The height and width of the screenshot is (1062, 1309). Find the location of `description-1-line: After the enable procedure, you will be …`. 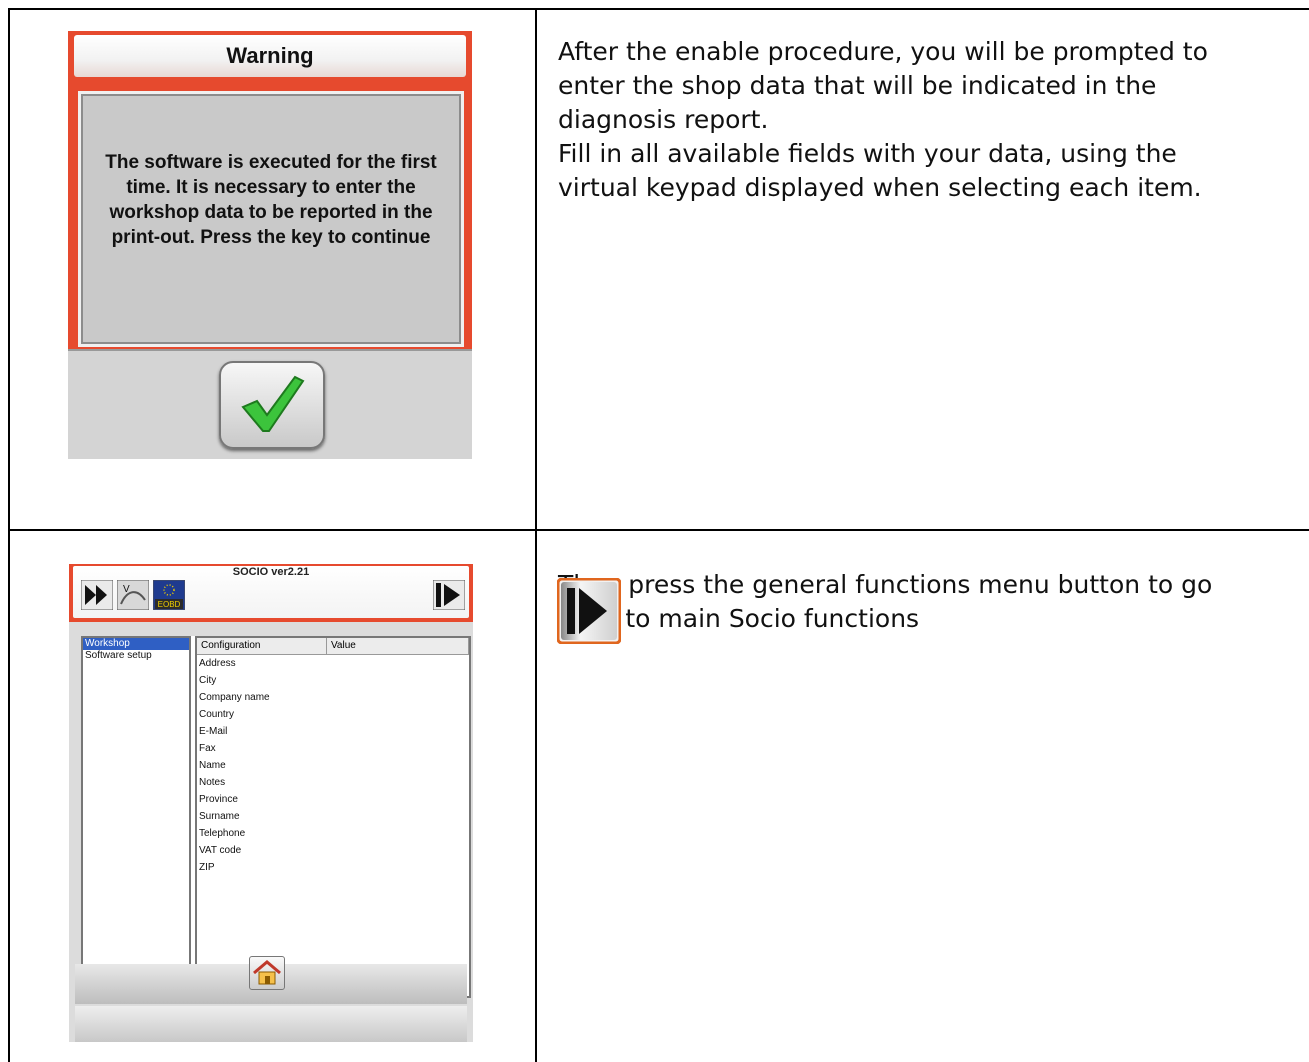

description-1-line: After the enable procedure, you will be … is located at coordinates (883, 51).